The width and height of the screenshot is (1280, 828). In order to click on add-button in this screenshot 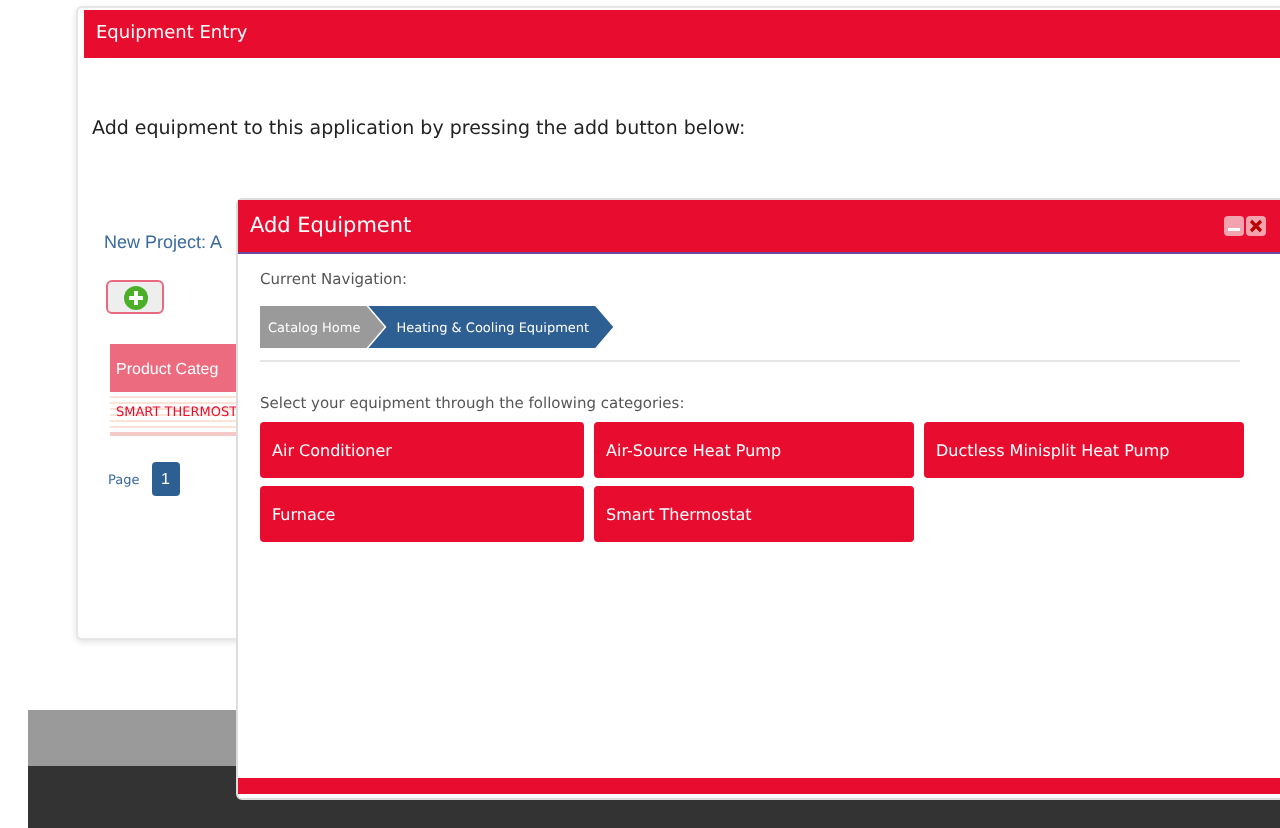, I will do `click(135, 297)`.